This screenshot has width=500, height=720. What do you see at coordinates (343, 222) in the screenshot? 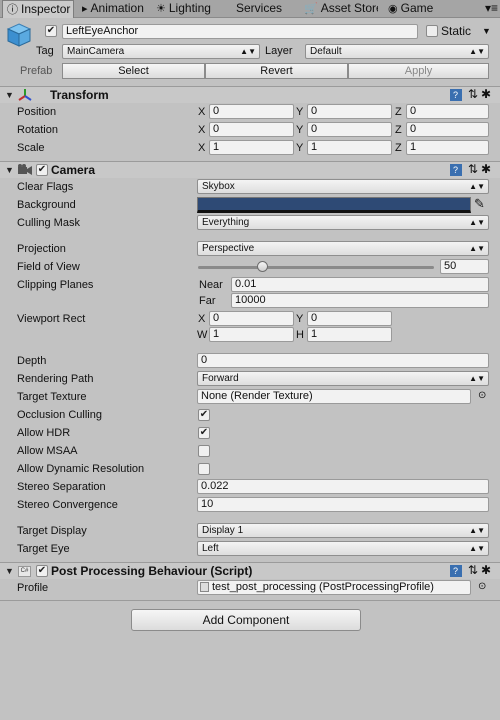
I see `culling-mask-dropdown: Everything ▲▼` at bounding box center [343, 222].